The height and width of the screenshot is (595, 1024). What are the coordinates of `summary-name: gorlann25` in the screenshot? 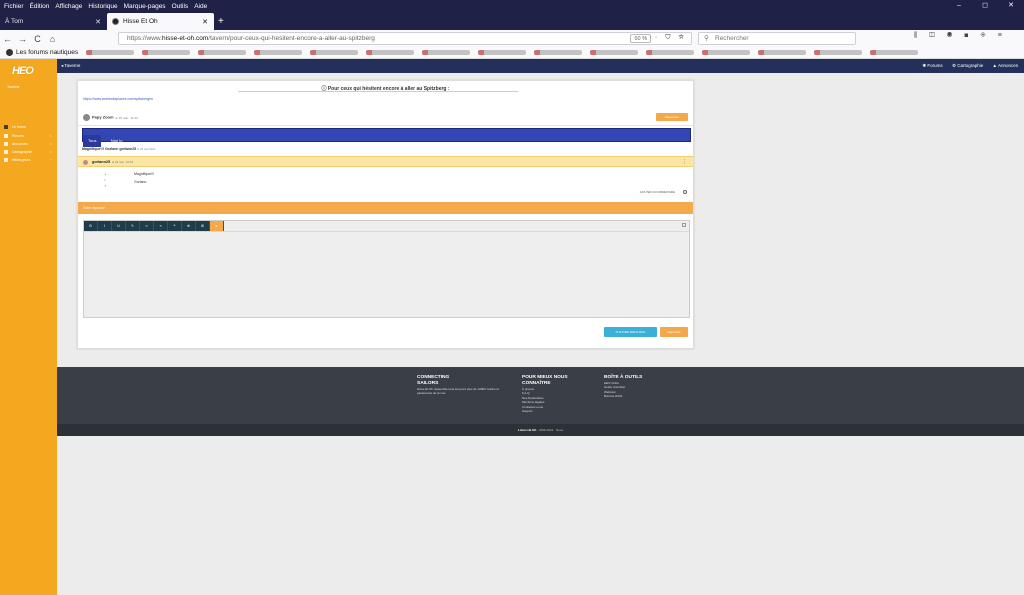 It's located at (127, 149).